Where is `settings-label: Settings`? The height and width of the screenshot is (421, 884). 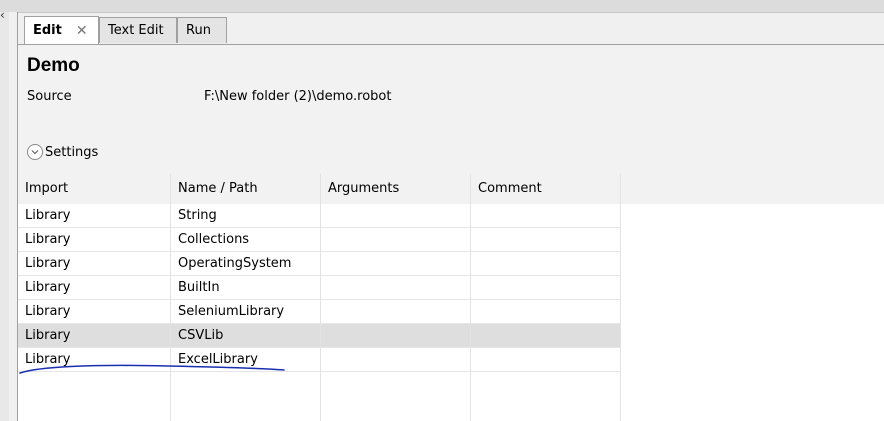 settings-label: Settings is located at coordinates (72, 152).